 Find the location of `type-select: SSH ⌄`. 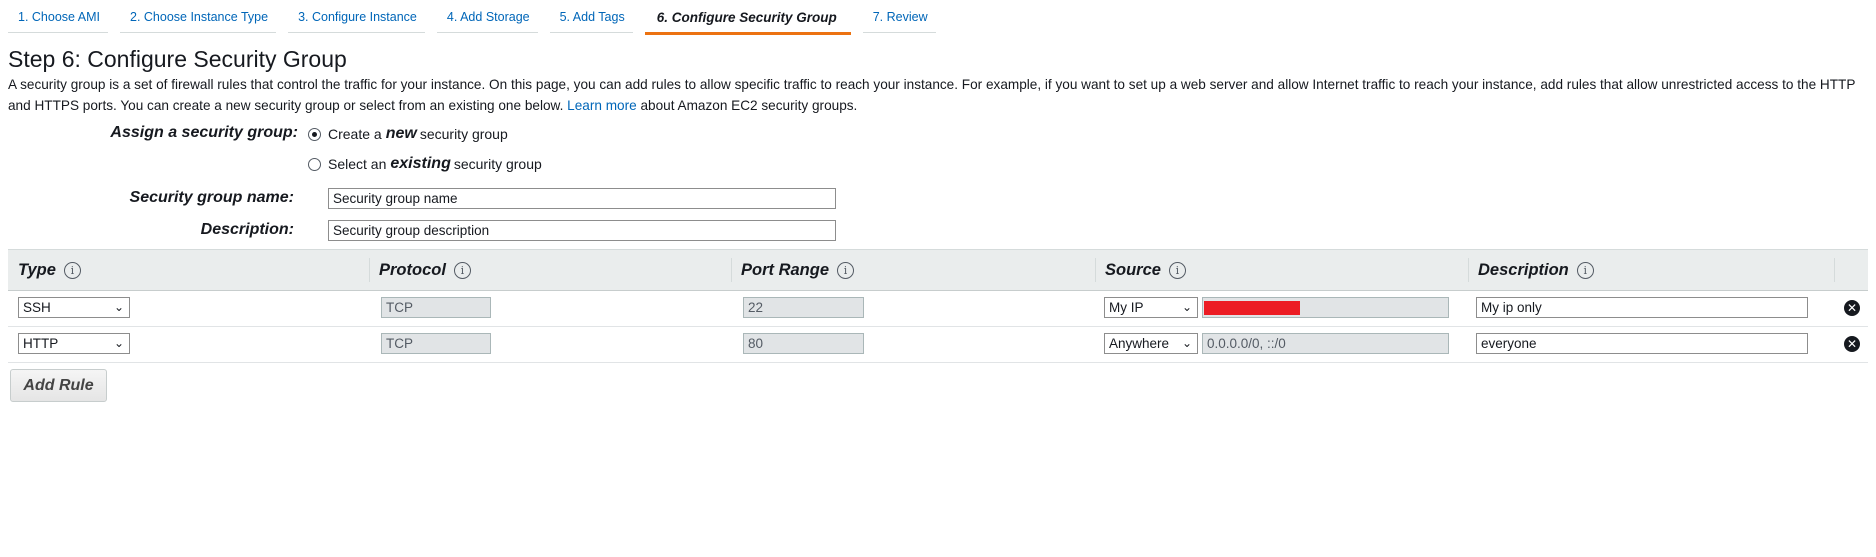

type-select: SSH ⌄ is located at coordinates (74, 307).